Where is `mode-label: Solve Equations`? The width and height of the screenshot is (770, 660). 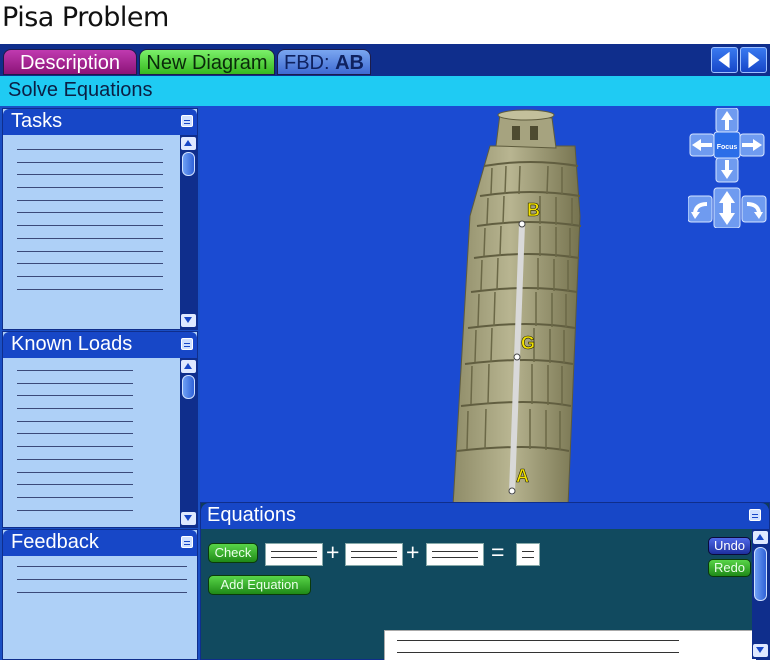
mode-label: Solve Equations is located at coordinates (80, 90).